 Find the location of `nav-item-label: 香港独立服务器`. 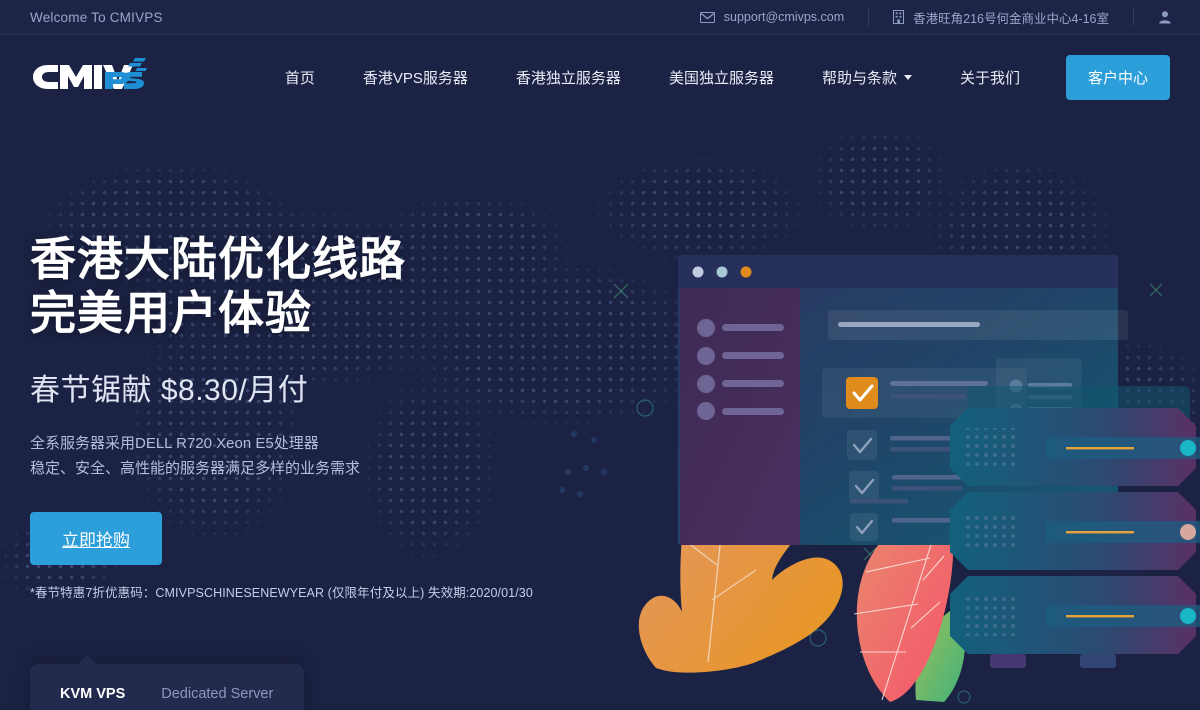

nav-item-label: 香港独立服务器 is located at coordinates (568, 78).